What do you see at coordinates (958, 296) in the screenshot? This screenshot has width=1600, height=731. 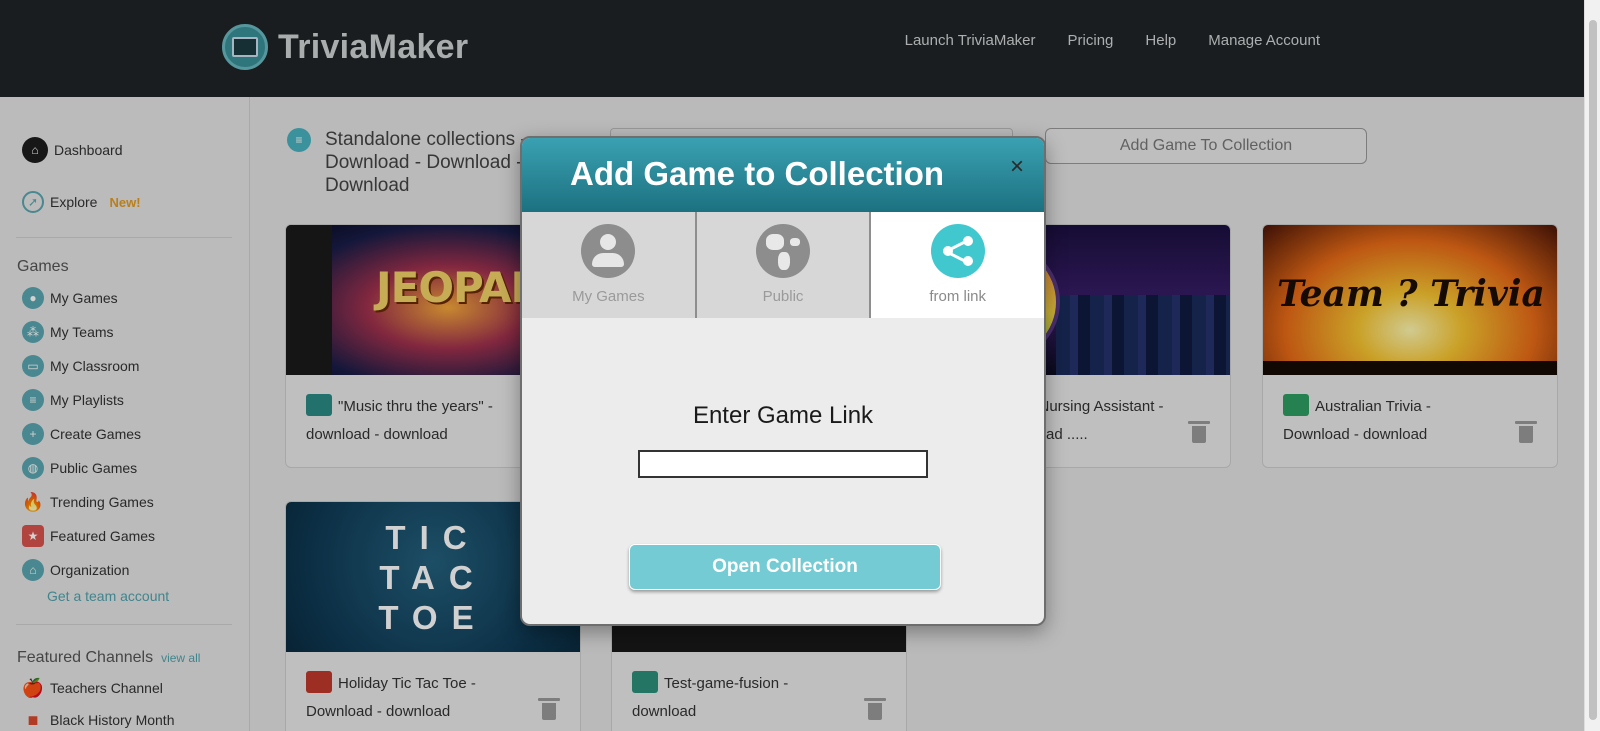 I see `tab-label: from link` at bounding box center [958, 296].